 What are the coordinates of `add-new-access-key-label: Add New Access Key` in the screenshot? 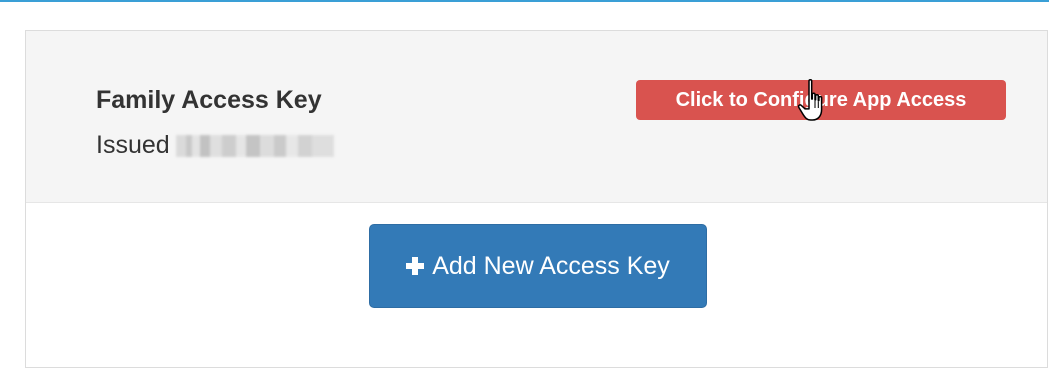 It's located at (551, 265).